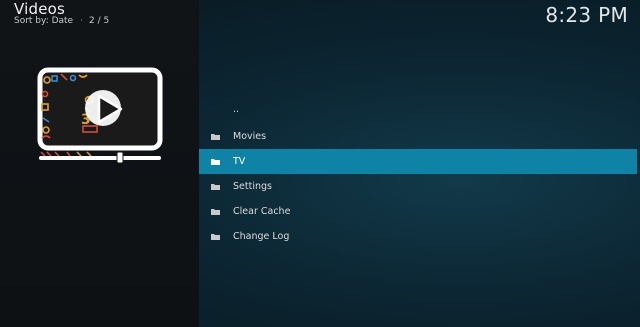 The width and height of the screenshot is (640, 327). What do you see at coordinates (239, 161) in the screenshot?
I see `list-item-label: TV` at bounding box center [239, 161].